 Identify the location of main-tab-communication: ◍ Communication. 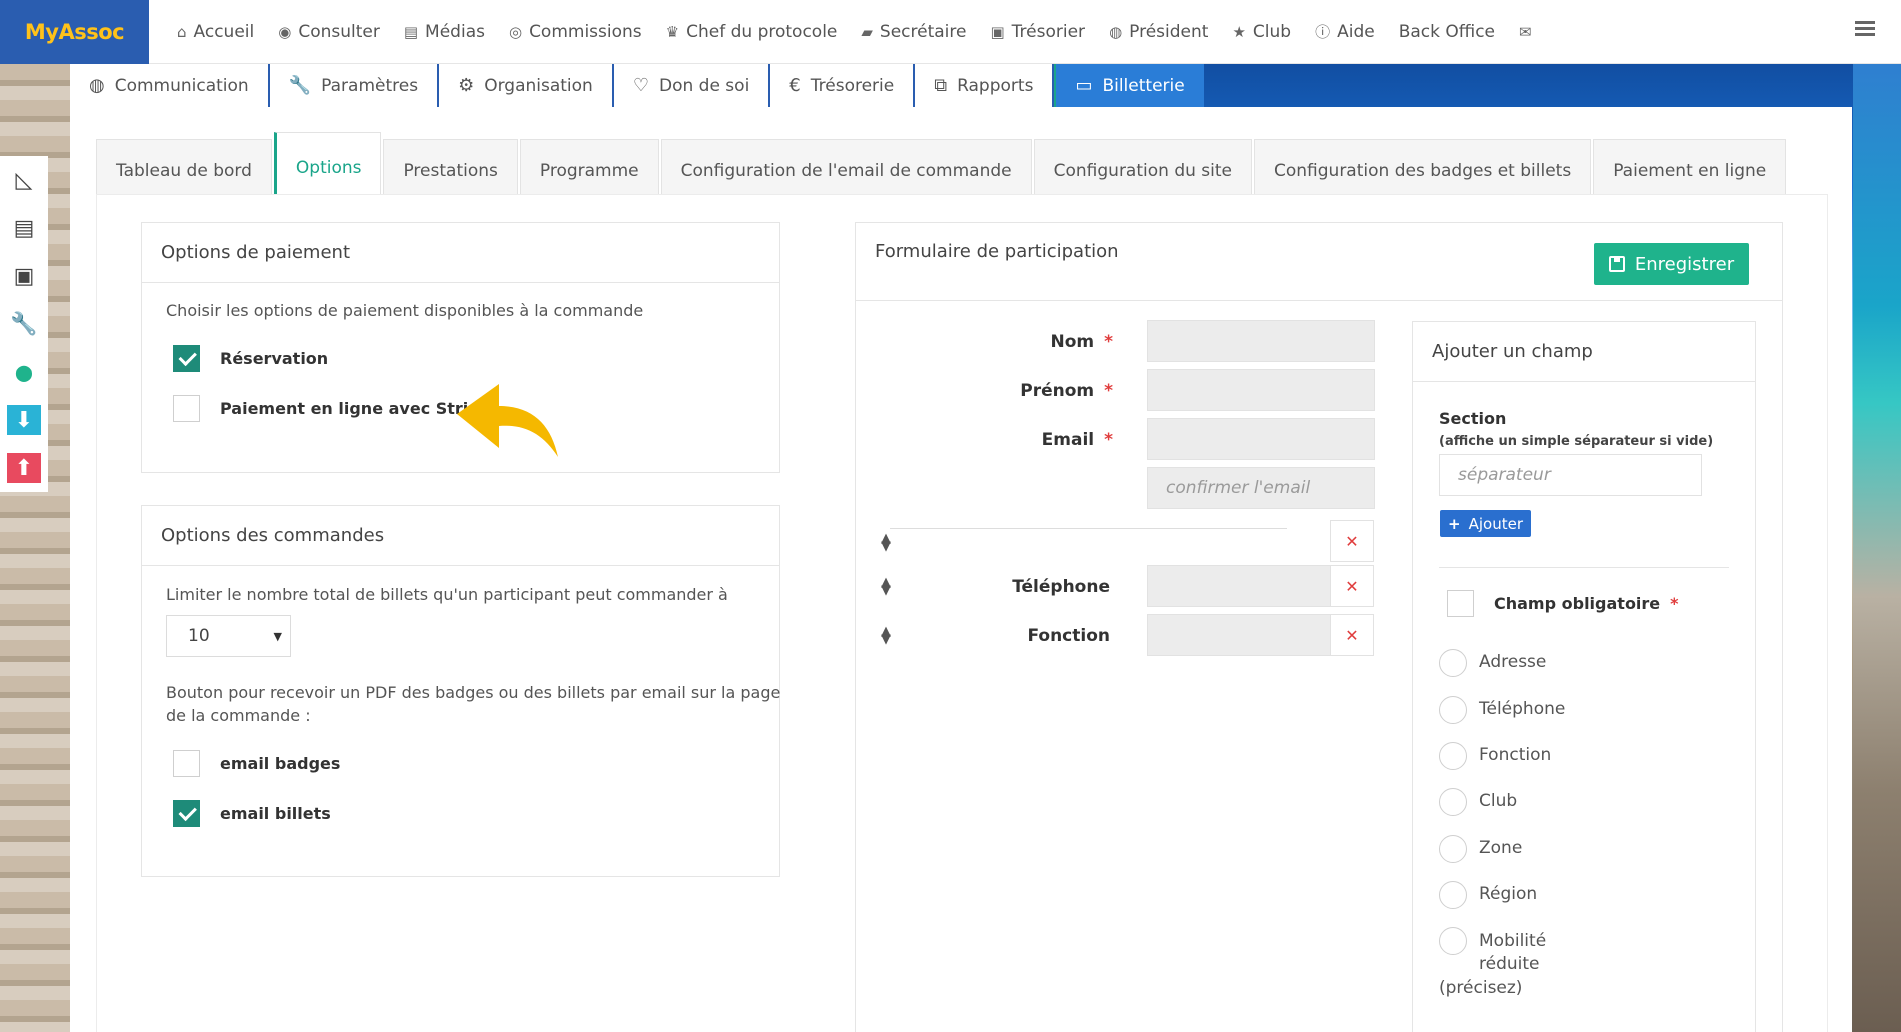
(170, 85).